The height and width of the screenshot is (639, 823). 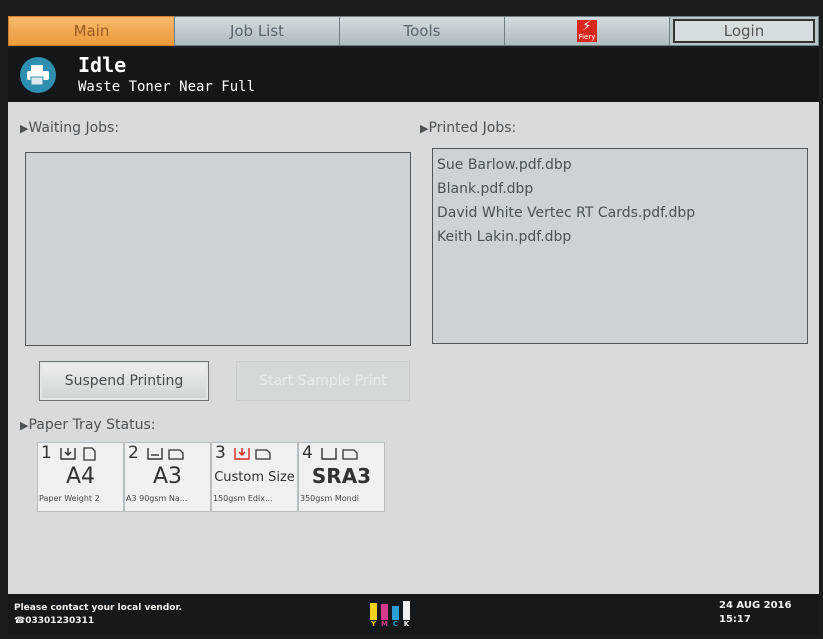 I want to click on toner-label-k: K, so click(x=406, y=624).